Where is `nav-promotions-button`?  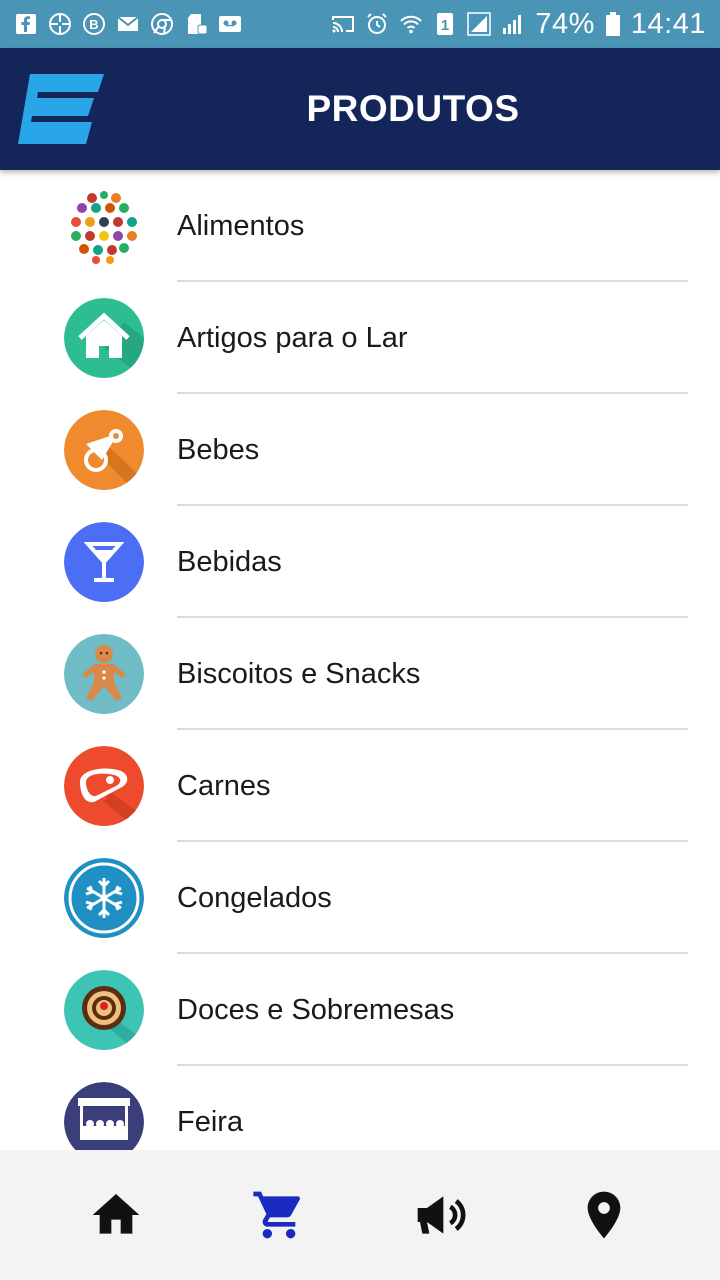 nav-promotions-button is located at coordinates (441, 1215).